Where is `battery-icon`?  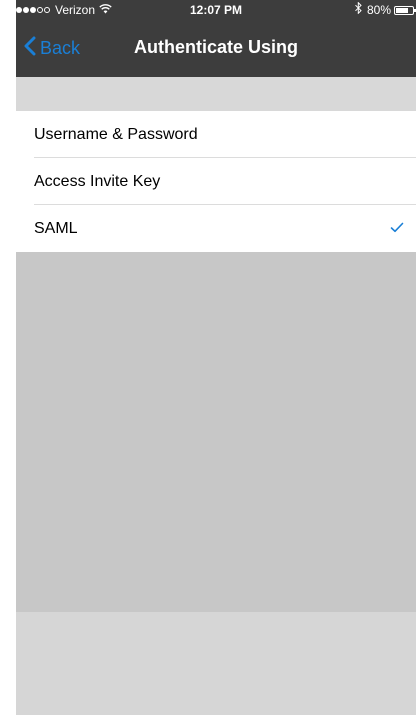 battery-icon is located at coordinates (405, 10).